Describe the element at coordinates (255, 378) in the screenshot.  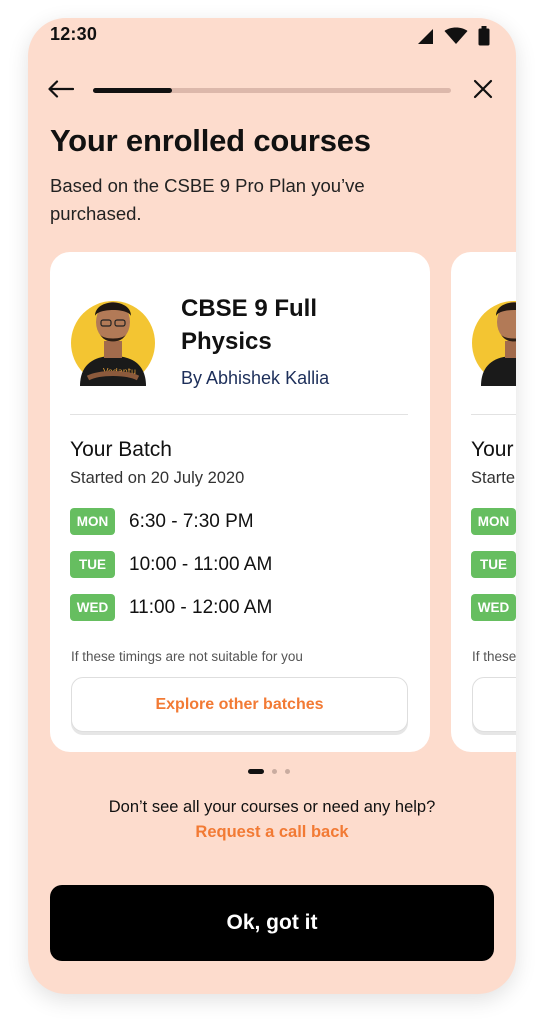
I see `course-author: By Abhishek Kallia` at that location.